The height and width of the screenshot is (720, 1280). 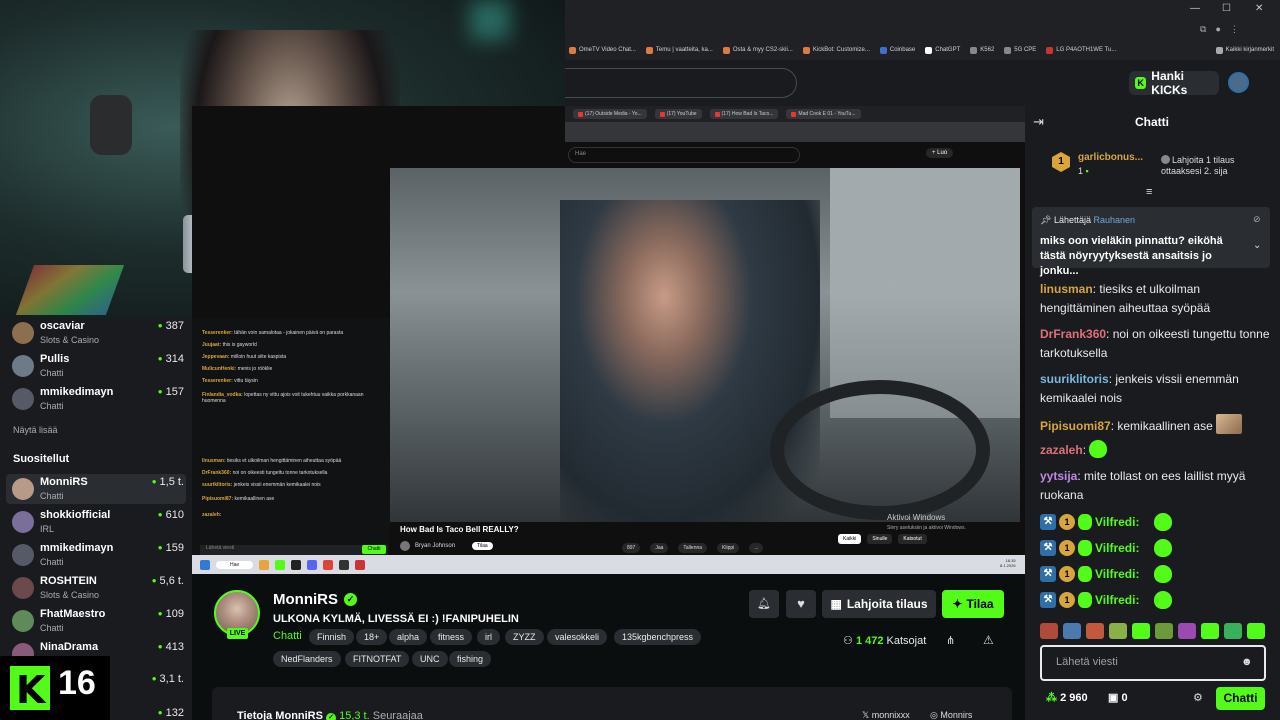 I want to click on pin-icon: 📌︎, so click(x=1046, y=220).